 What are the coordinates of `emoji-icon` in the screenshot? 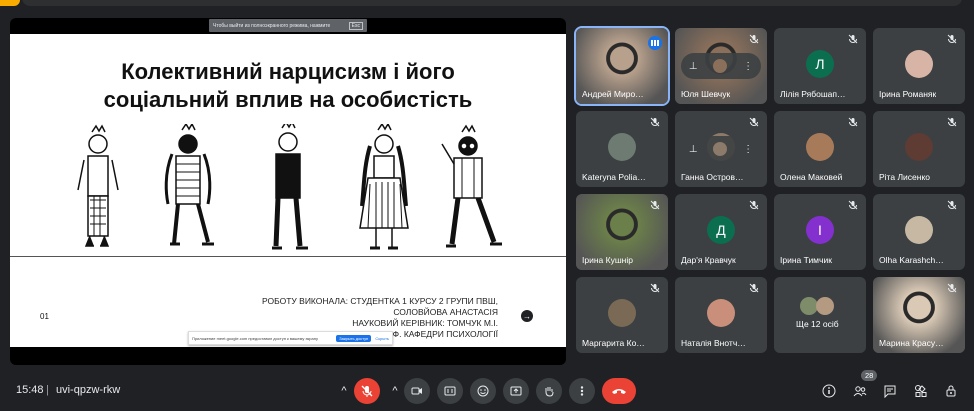 It's located at (483, 391).